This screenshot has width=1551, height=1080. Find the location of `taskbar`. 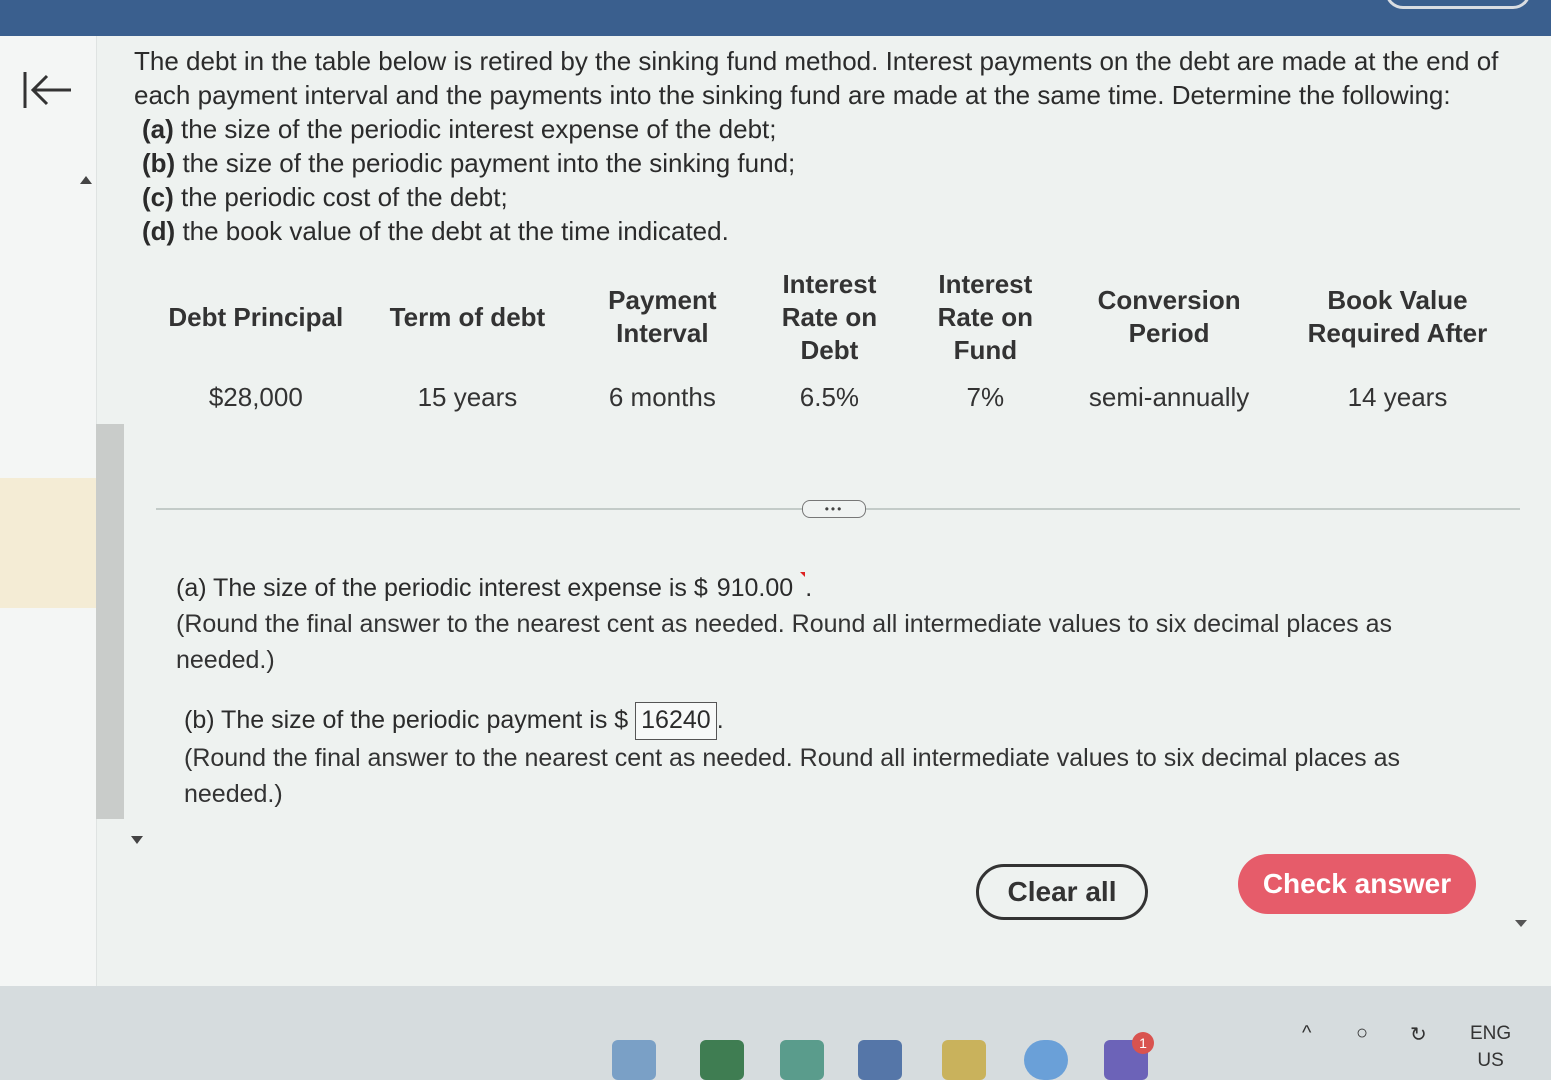

taskbar is located at coordinates (775, 1033).